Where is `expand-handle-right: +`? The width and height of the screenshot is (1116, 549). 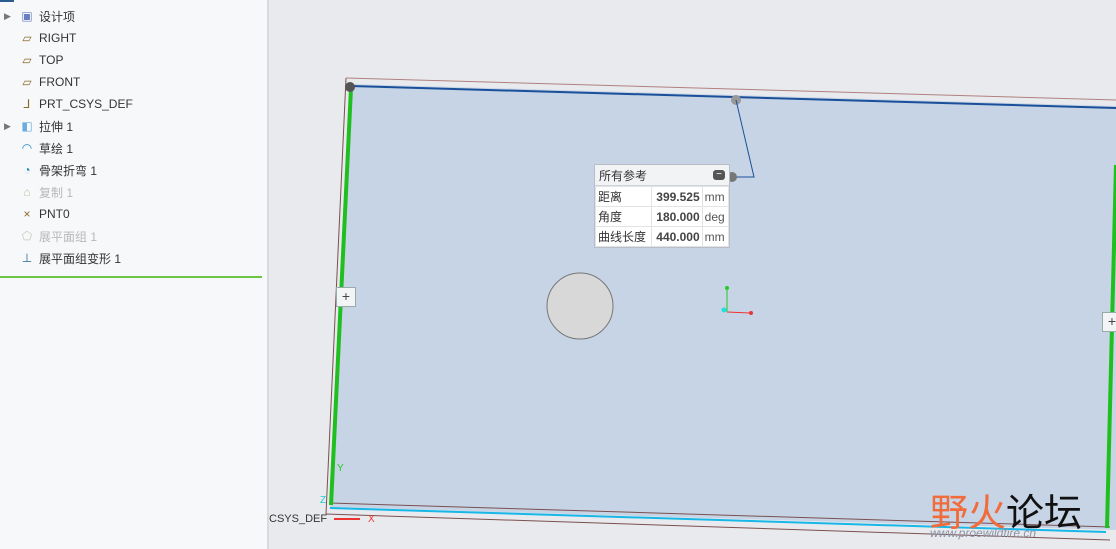 expand-handle-right: + is located at coordinates (1109, 322).